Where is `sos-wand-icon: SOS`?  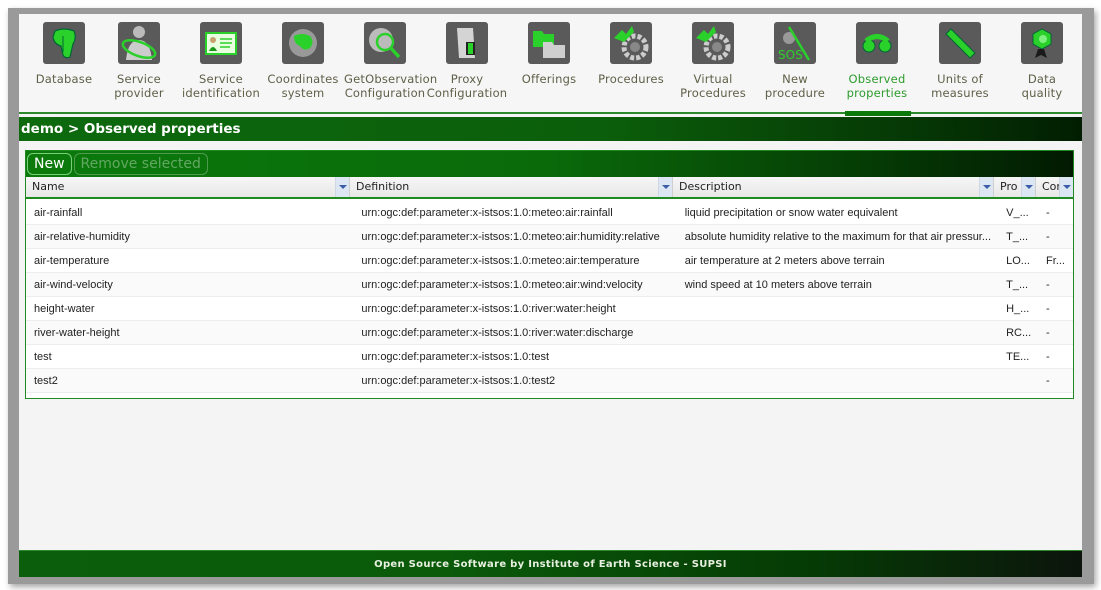 sos-wand-icon: SOS is located at coordinates (795, 43).